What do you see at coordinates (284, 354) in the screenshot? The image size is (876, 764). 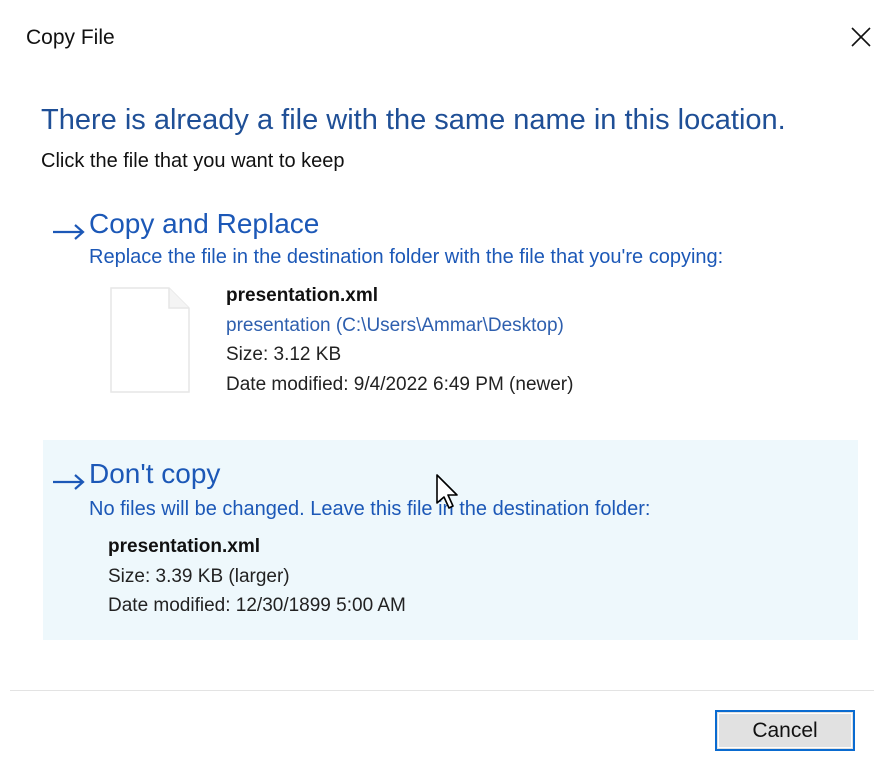 I see `source-file-size: Size: 3.12 KB` at bounding box center [284, 354].